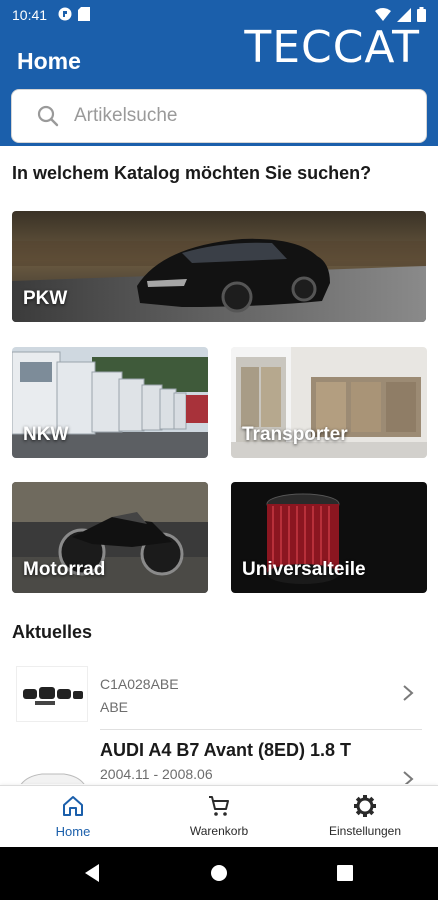  I want to click on system-navigation-bar, so click(219, 873).